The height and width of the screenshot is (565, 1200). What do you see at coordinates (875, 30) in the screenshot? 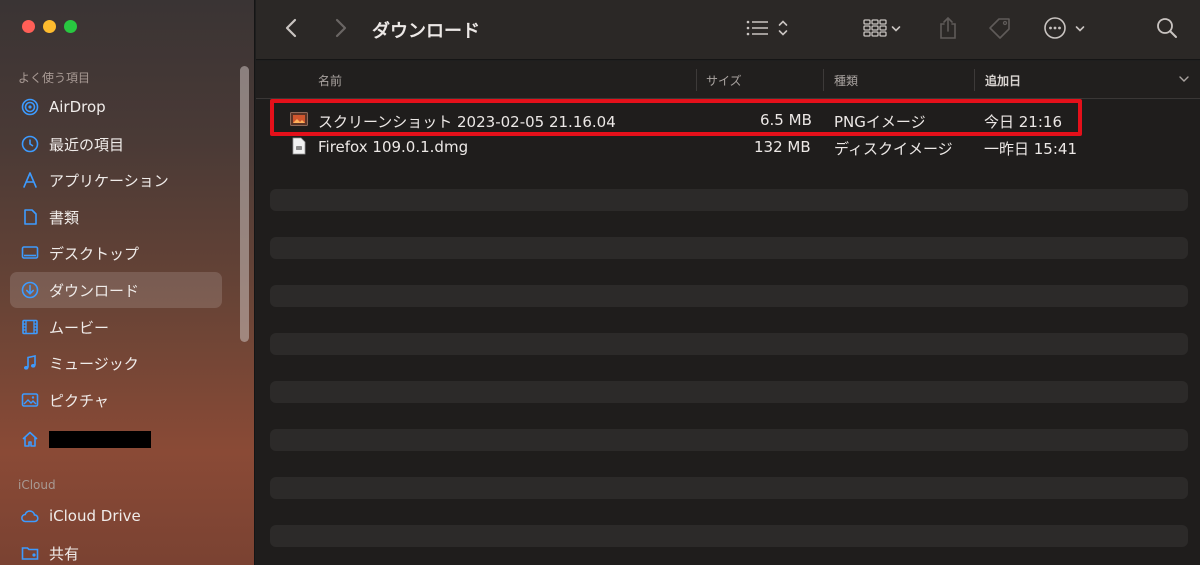
I see `grid-icon` at bounding box center [875, 30].